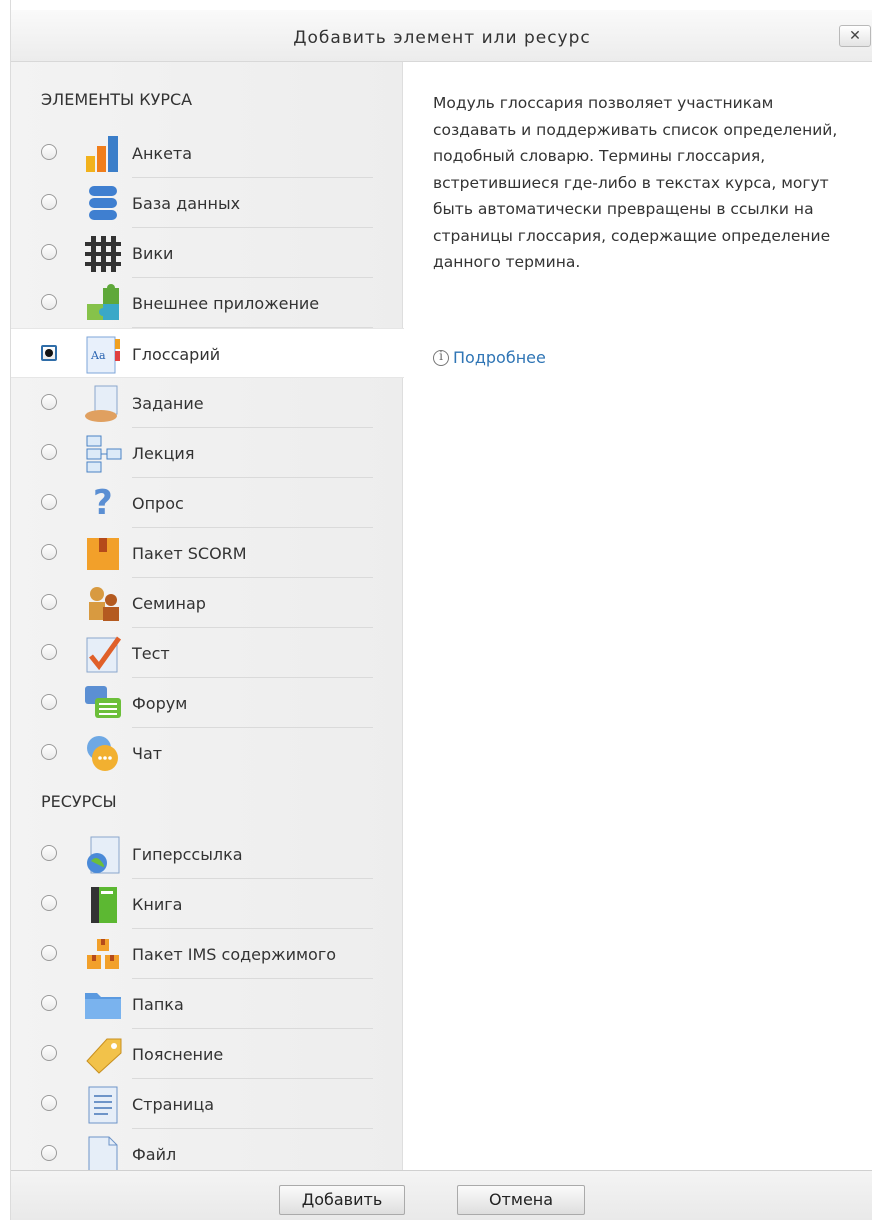  What do you see at coordinates (49, 353) in the screenshot?
I see `radio-button-checked` at bounding box center [49, 353].